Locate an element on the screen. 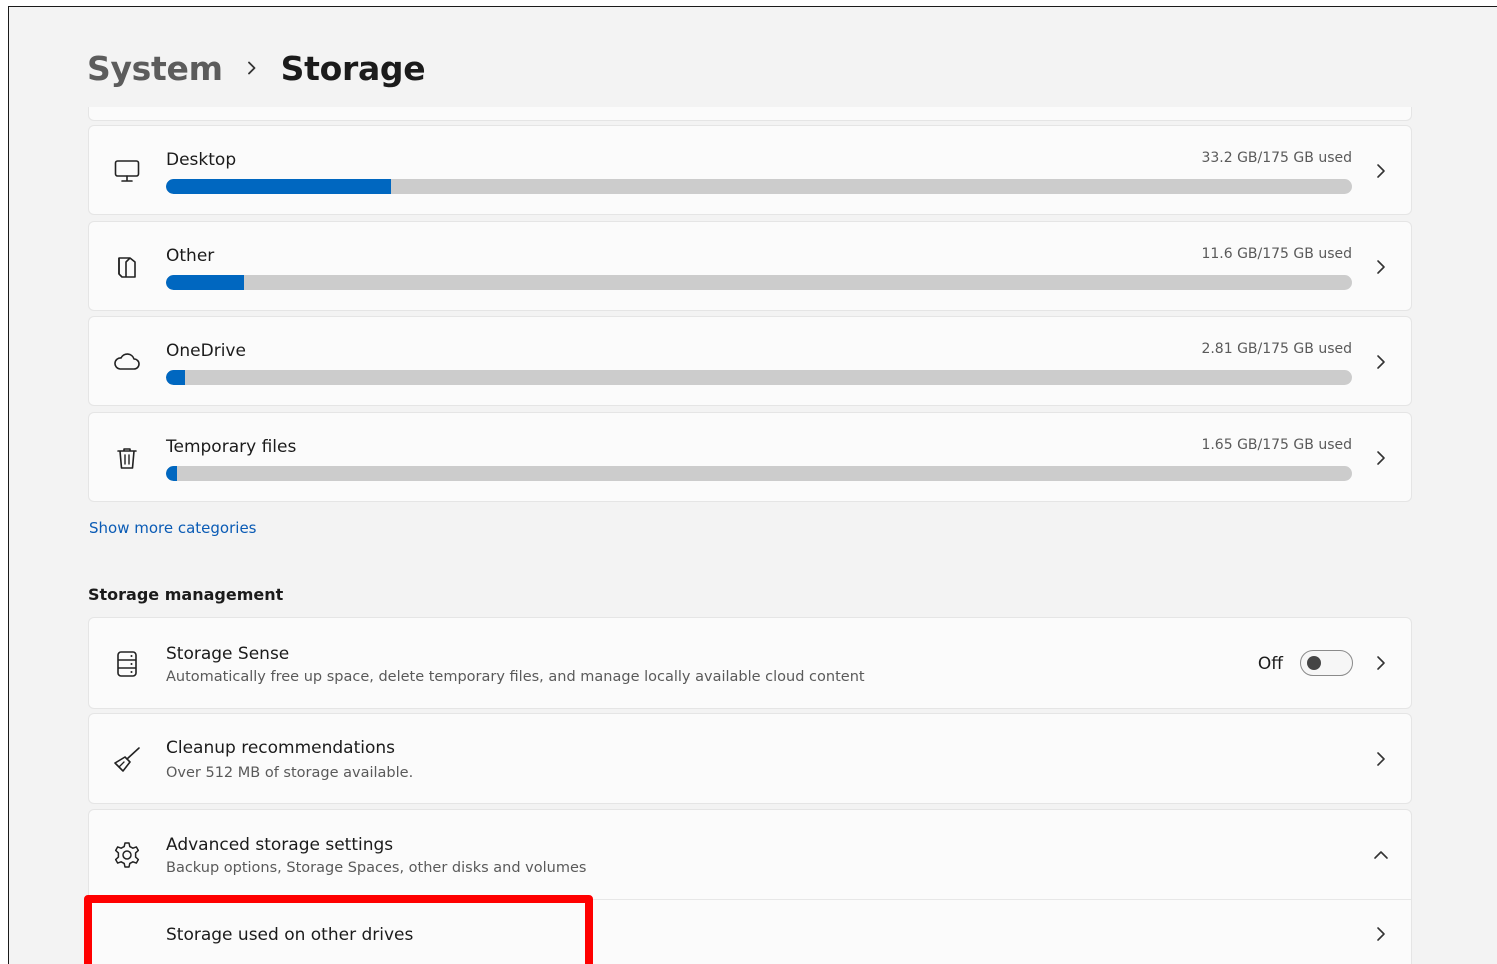 The height and width of the screenshot is (964, 1497). storage-sense-toggle is located at coordinates (1326, 663).